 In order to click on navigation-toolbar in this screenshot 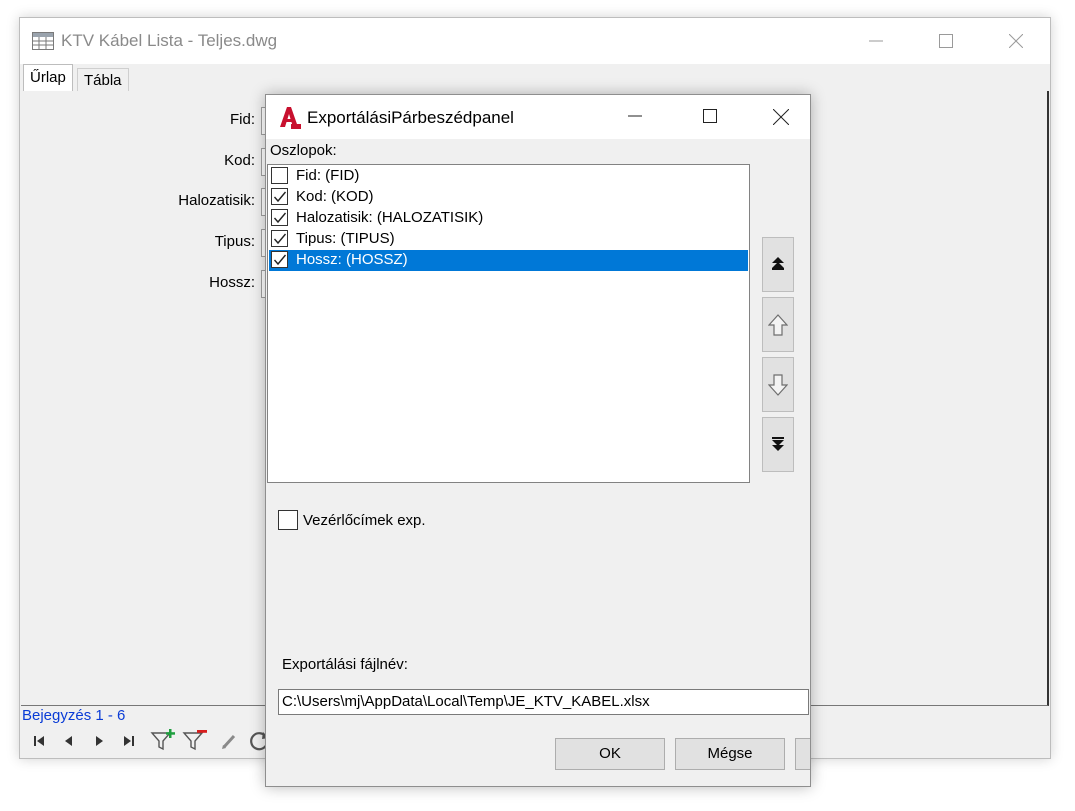, I will do `click(154, 740)`.